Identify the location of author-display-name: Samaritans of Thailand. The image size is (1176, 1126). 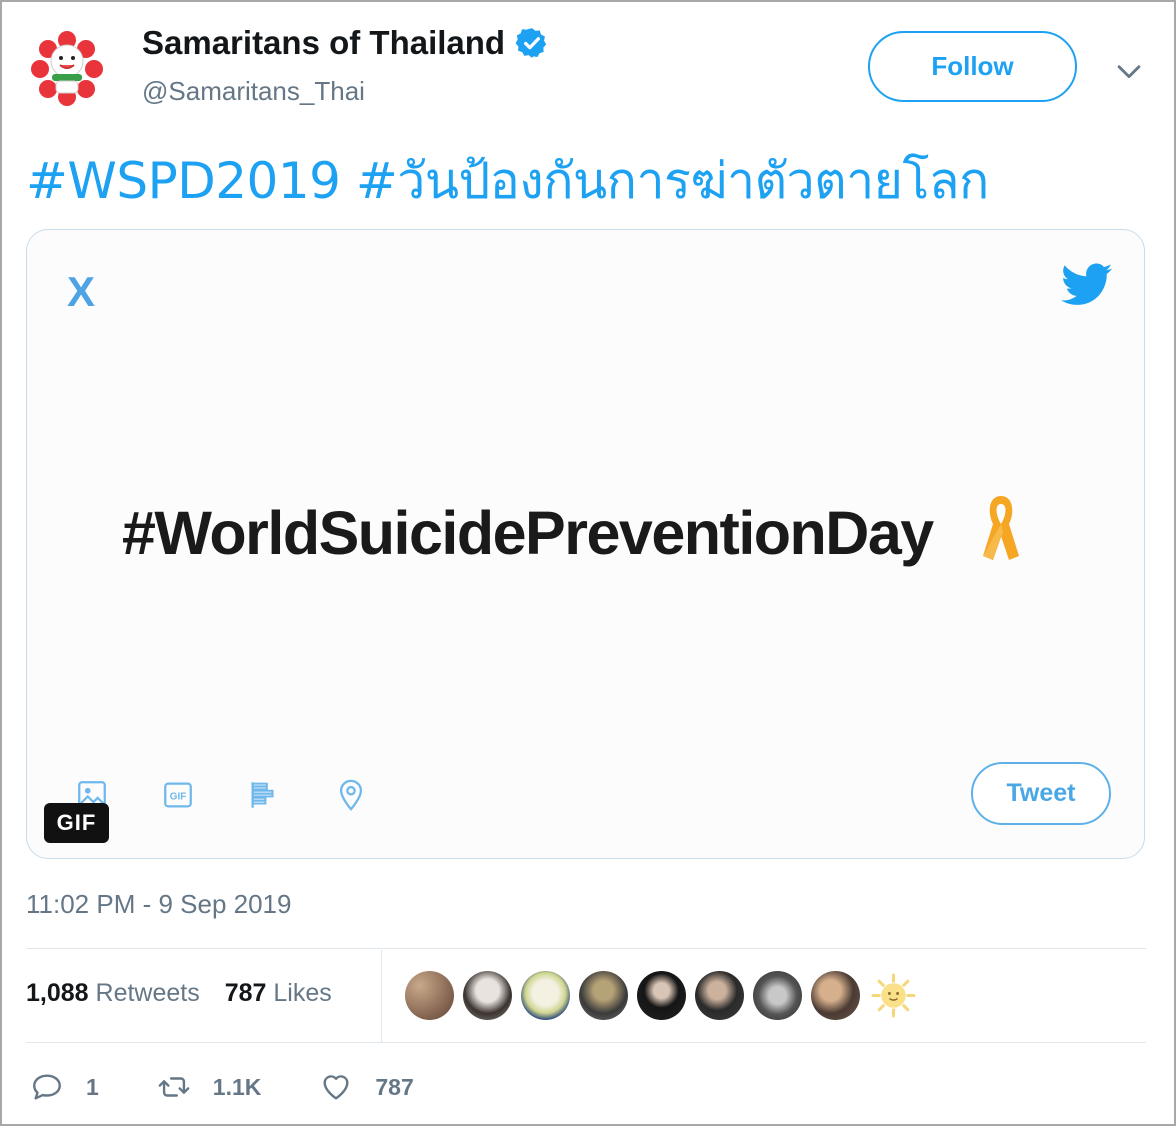
(345, 43).